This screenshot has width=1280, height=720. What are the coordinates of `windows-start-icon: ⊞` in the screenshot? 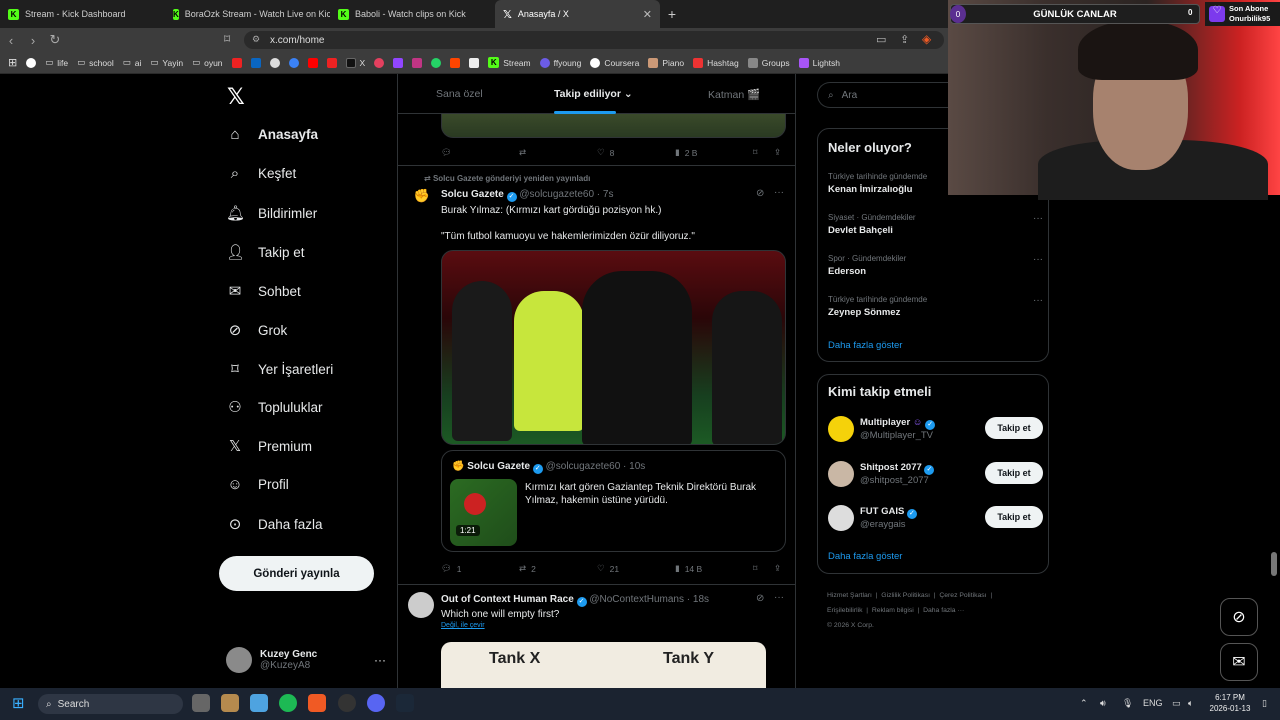 It's located at (18, 703).